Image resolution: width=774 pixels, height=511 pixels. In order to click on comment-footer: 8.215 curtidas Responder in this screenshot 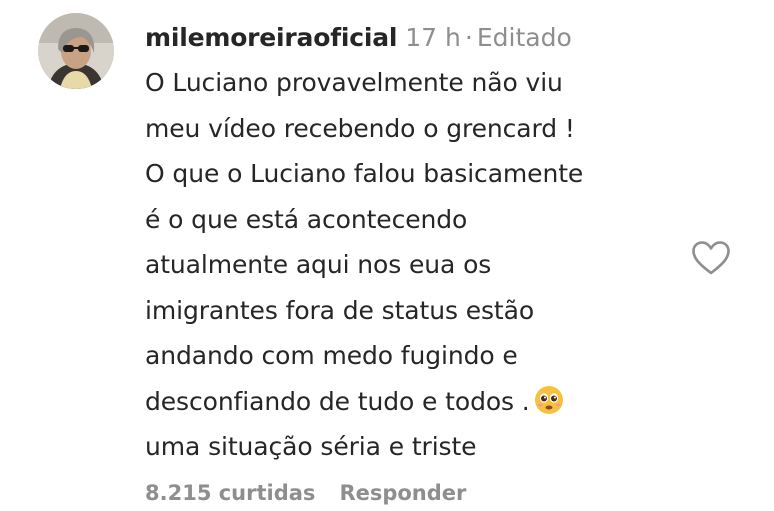, I will do `click(305, 493)`.